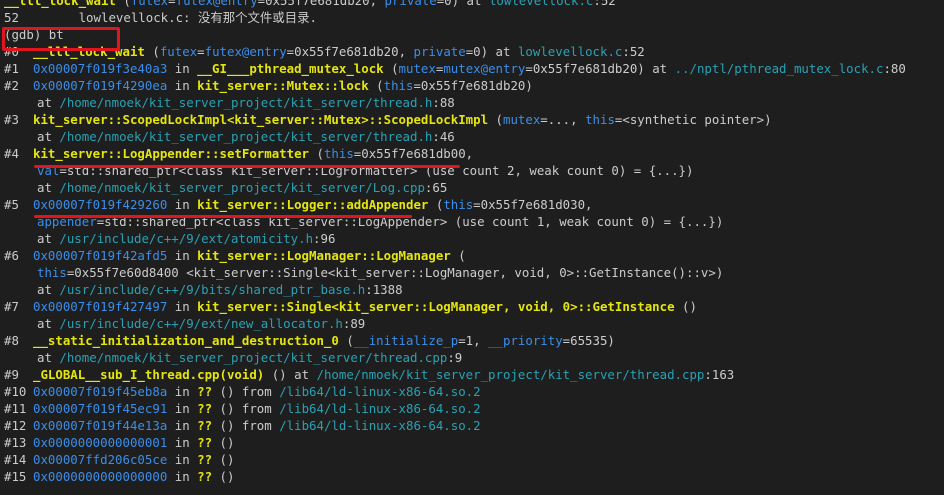 The image size is (944, 495). I want to click on terminal-text: :1388, so click(384, 289).